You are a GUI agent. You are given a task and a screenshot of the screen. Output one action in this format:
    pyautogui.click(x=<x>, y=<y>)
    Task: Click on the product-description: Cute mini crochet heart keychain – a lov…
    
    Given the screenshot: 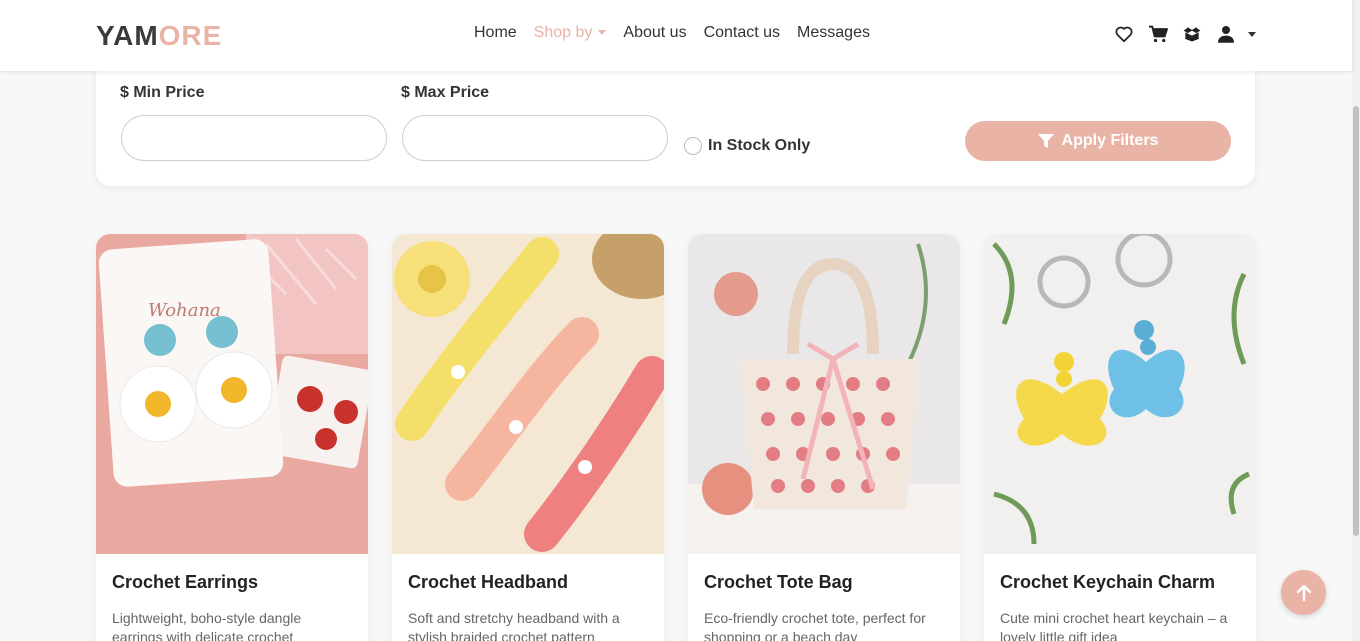 What is the action you would take?
    pyautogui.click(x=1114, y=625)
    